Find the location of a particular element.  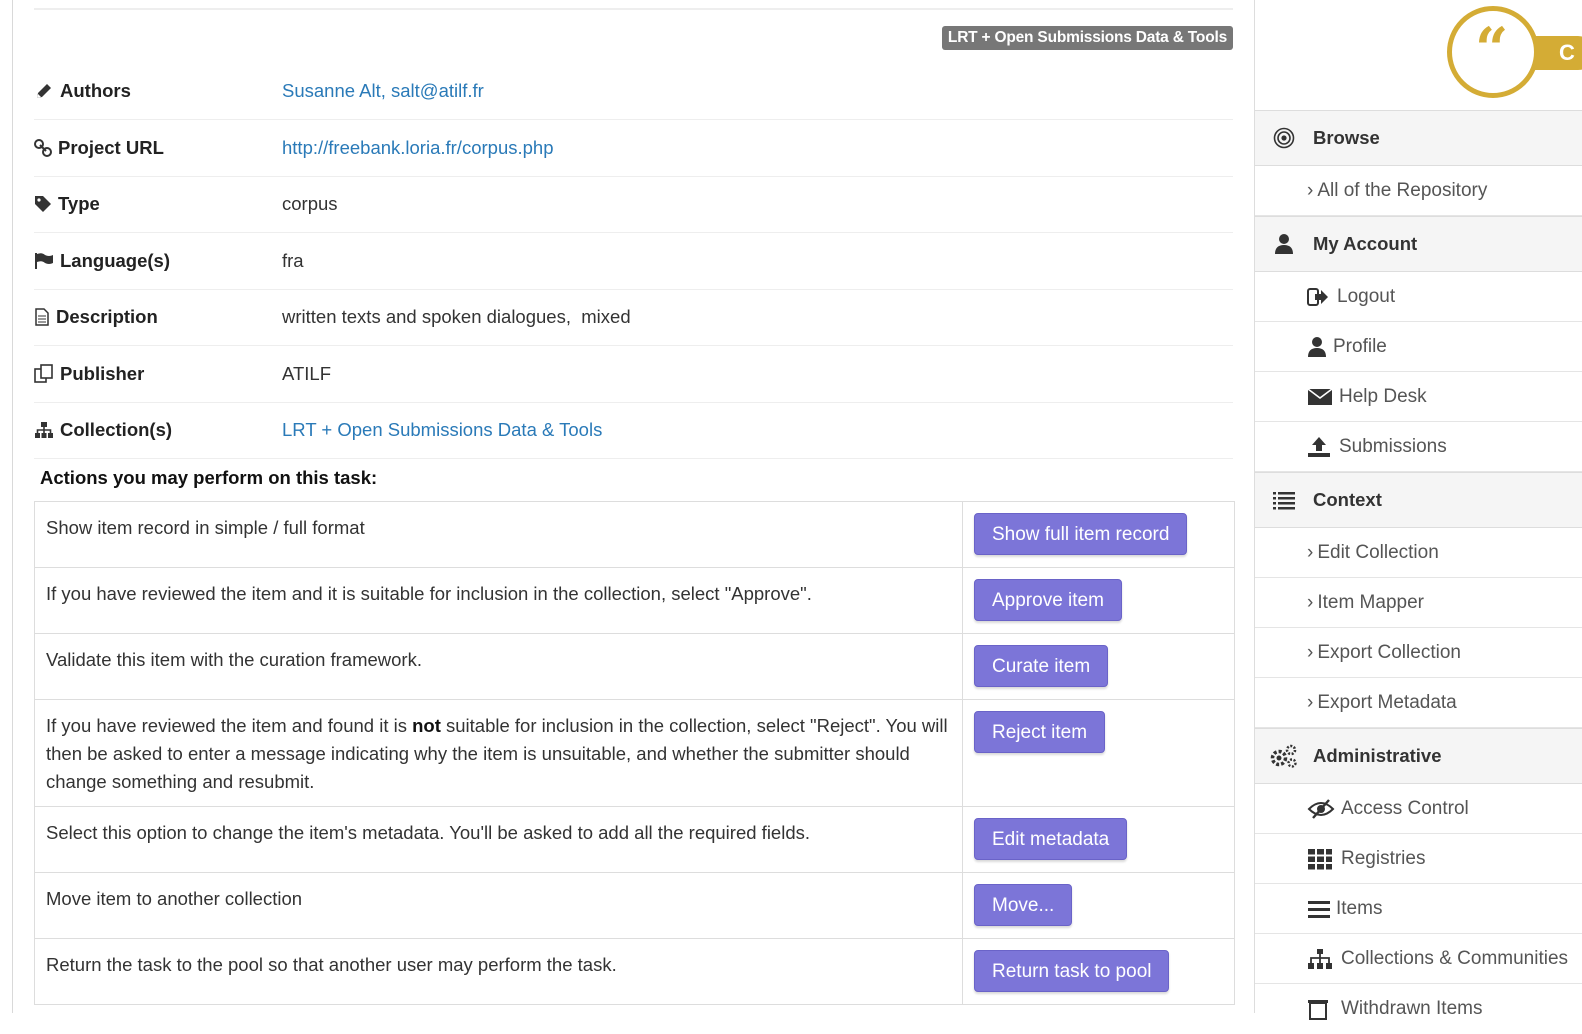

approve-item-button: Approve item is located at coordinates (1048, 600).